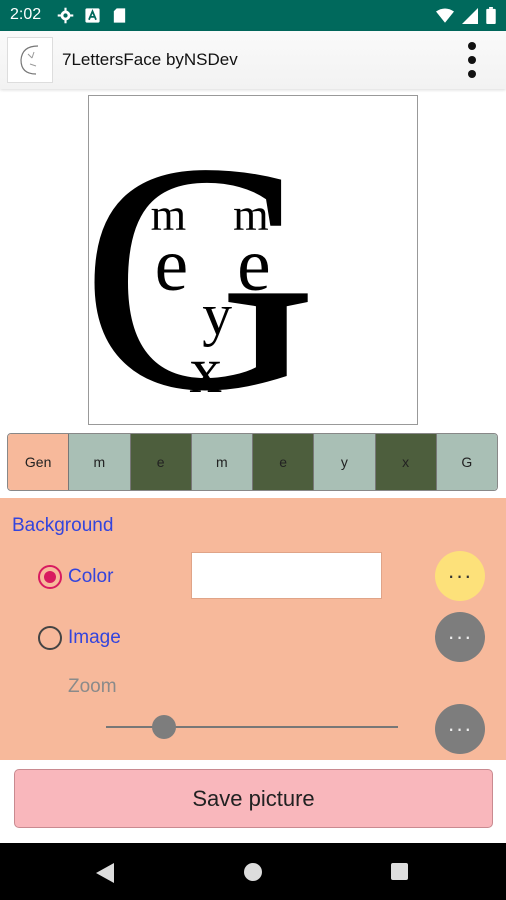  Describe the element at coordinates (91, 576) in the screenshot. I see `color-label: Color` at that location.